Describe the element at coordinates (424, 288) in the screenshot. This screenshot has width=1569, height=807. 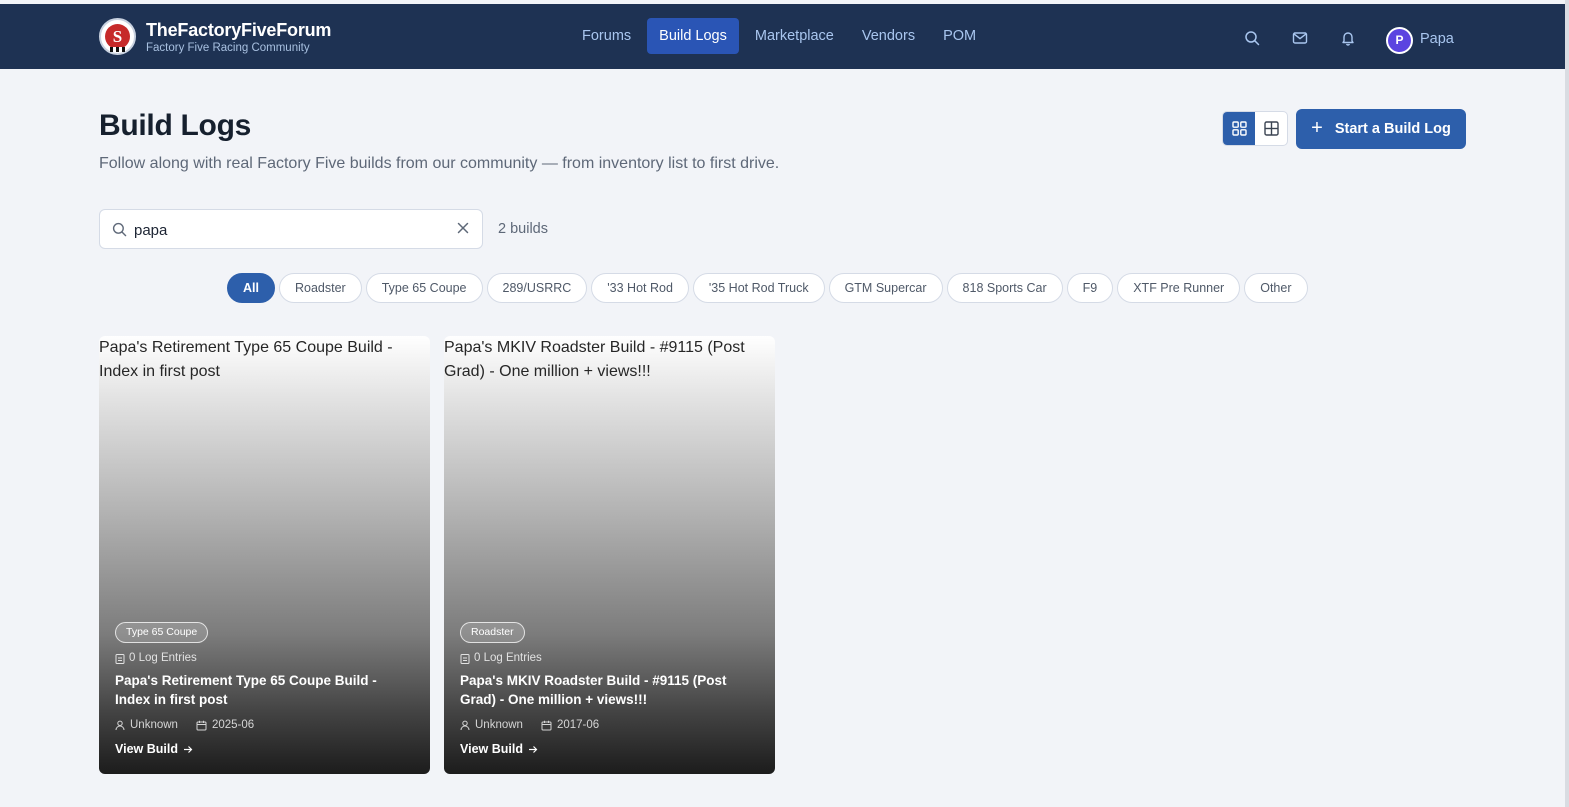
I see `filter-type-65-coupe: Type 65 Coupe` at that location.